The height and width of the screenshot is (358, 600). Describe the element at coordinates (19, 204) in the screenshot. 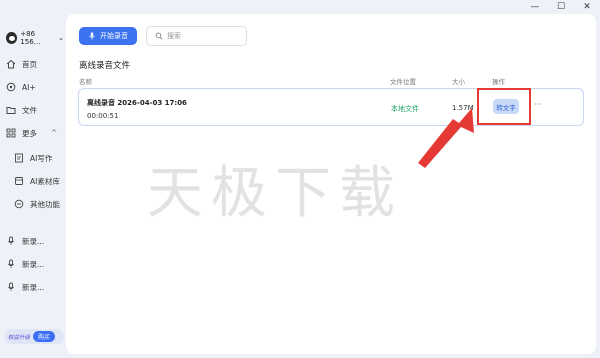

I see `other-functions-icon` at that location.